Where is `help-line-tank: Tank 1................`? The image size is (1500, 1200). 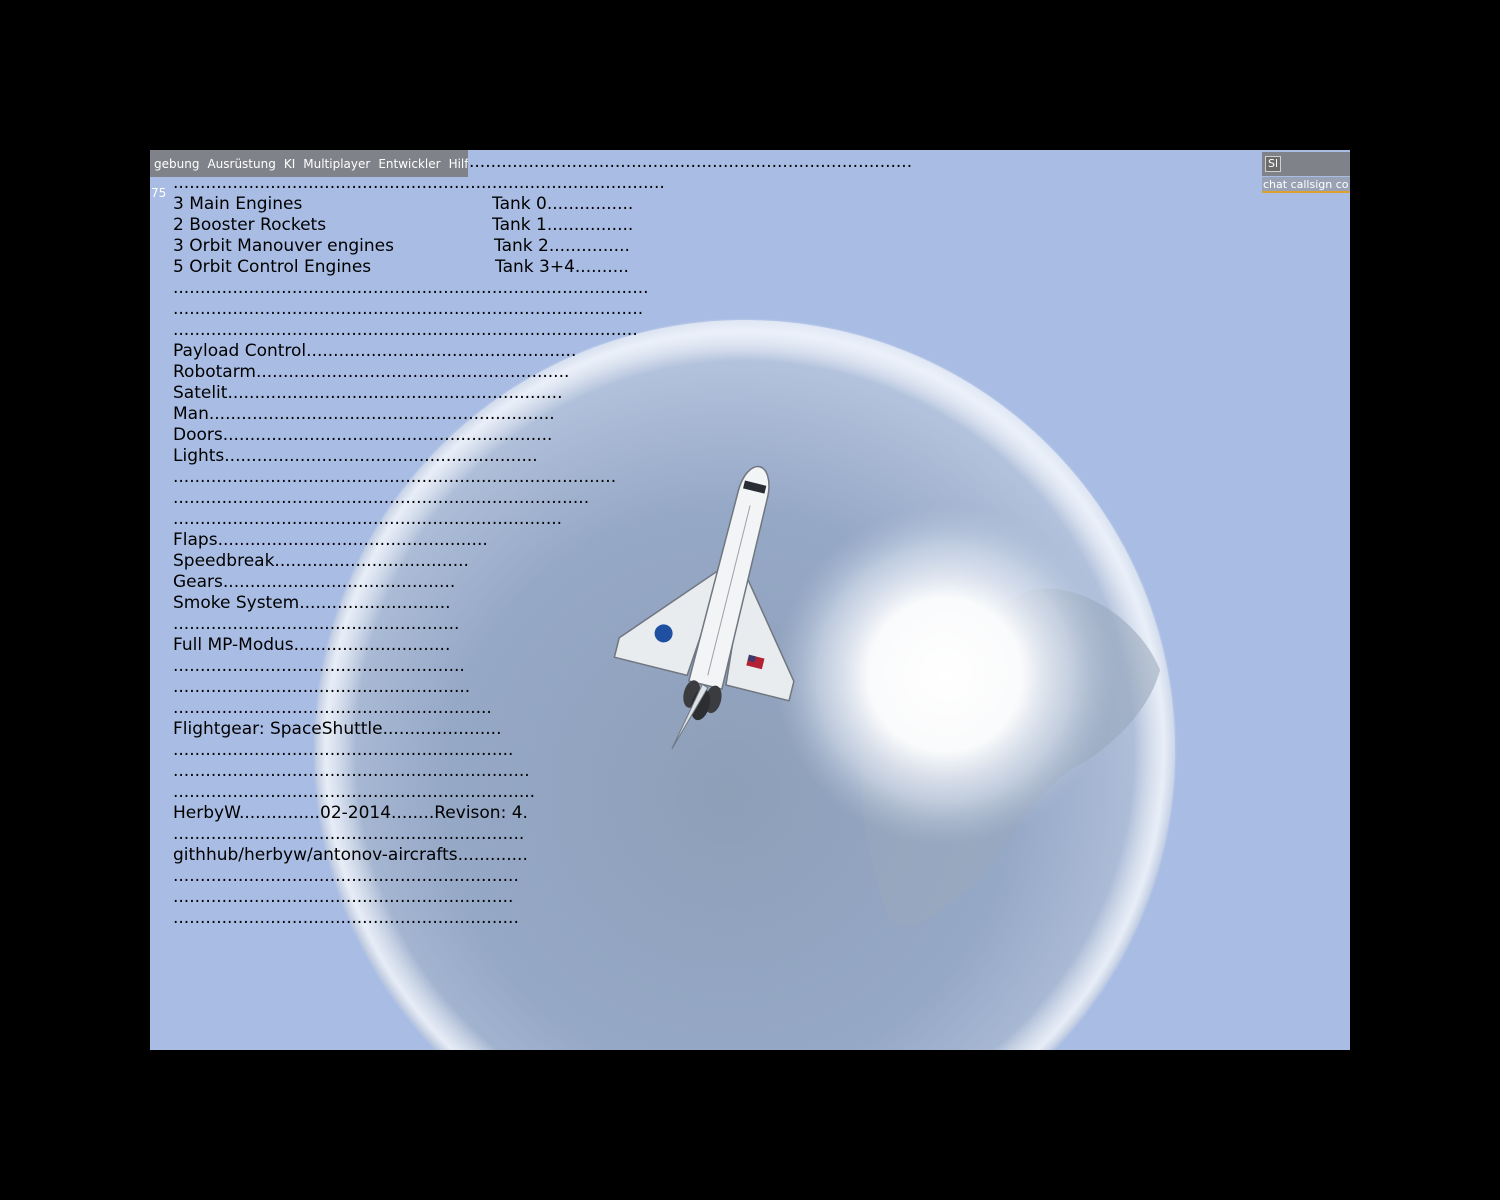 help-line-tank: Tank 1................ is located at coordinates (563, 225).